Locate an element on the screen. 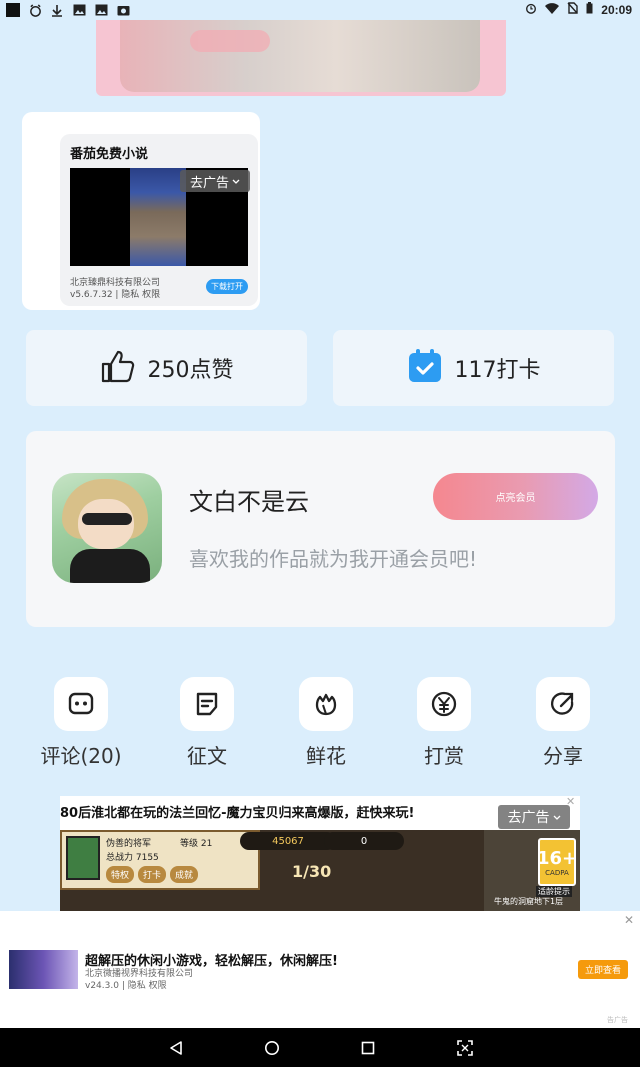 The image size is (640, 1067). character-portrait is located at coordinates (83, 858).